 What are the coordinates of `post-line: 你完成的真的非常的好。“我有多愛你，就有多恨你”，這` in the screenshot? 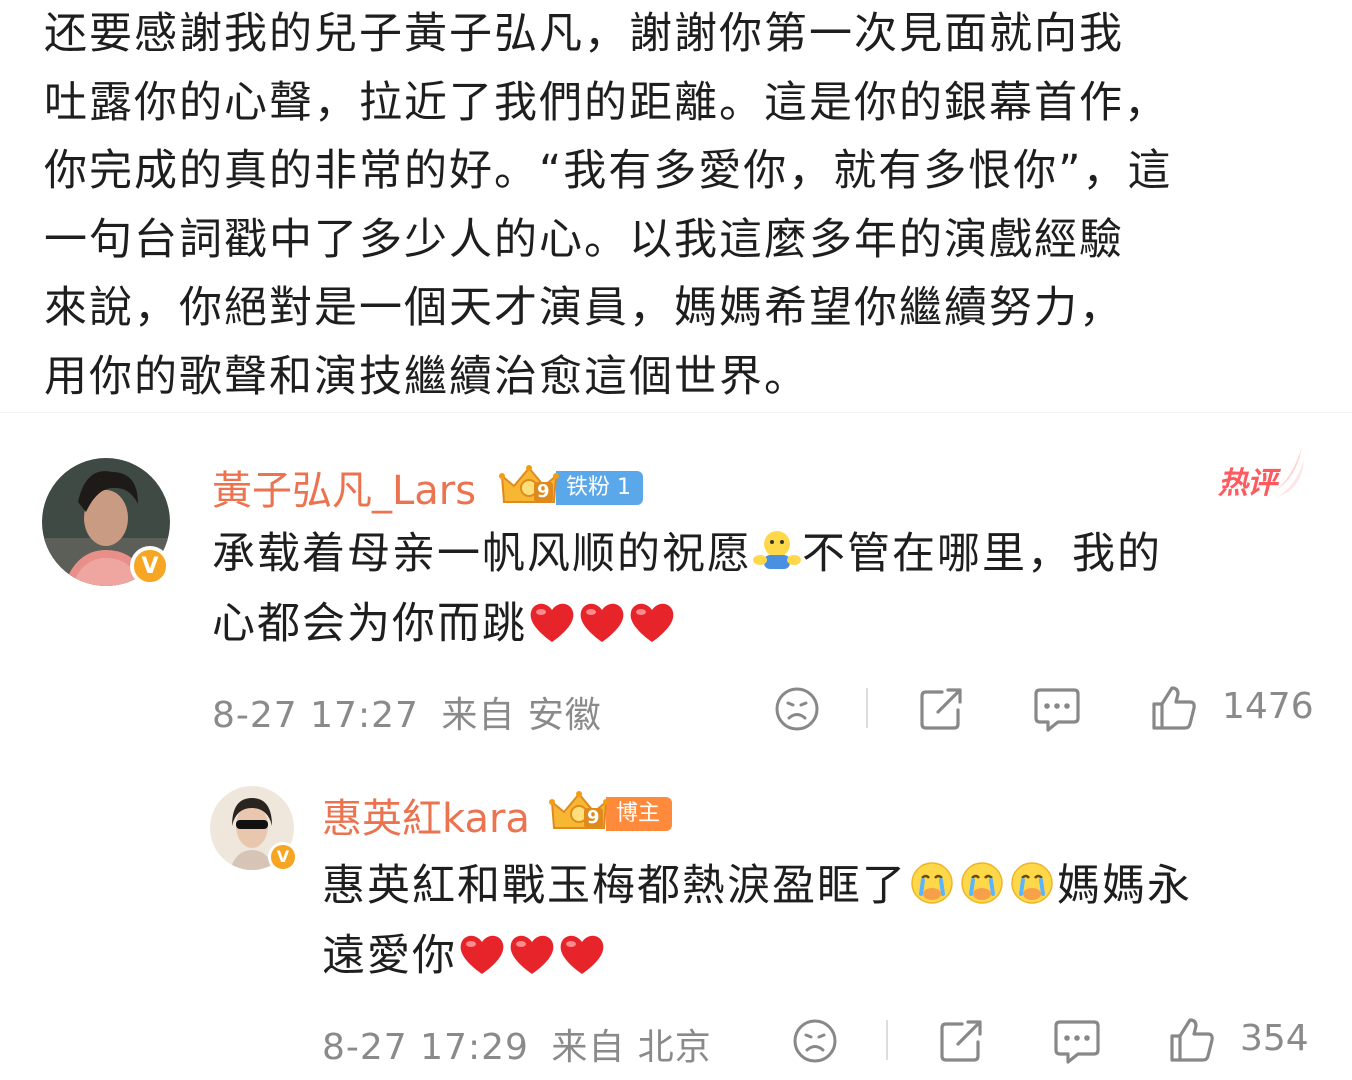 It's located at (608, 171).